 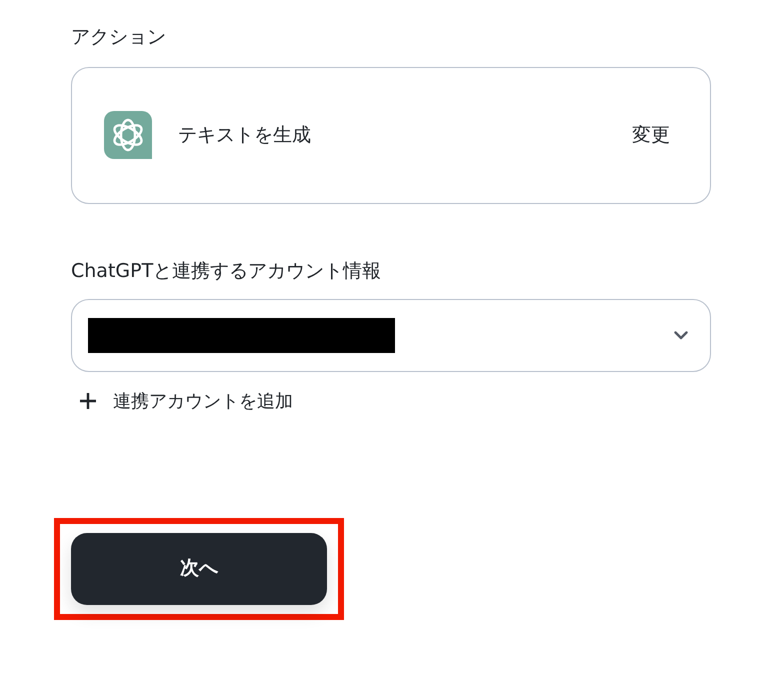 What do you see at coordinates (128, 135) in the screenshot?
I see `knot-icon` at bounding box center [128, 135].